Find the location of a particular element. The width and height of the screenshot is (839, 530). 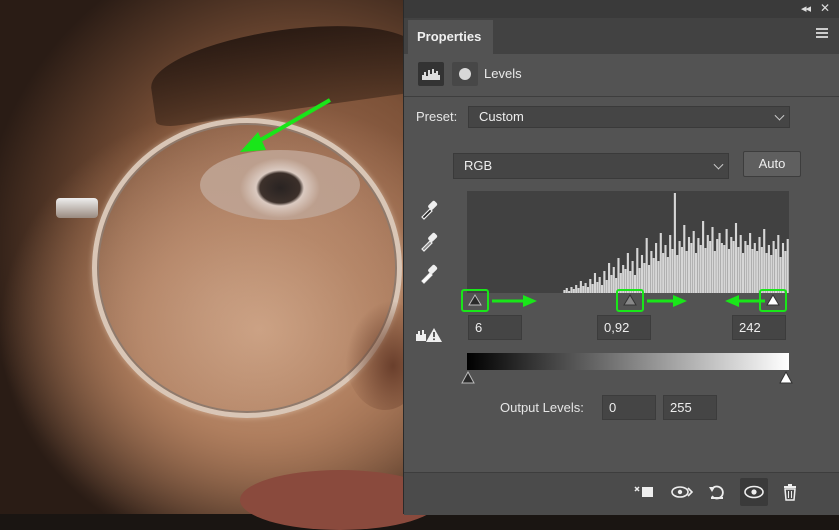

input-level-sliders is located at coordinates (631, 302).